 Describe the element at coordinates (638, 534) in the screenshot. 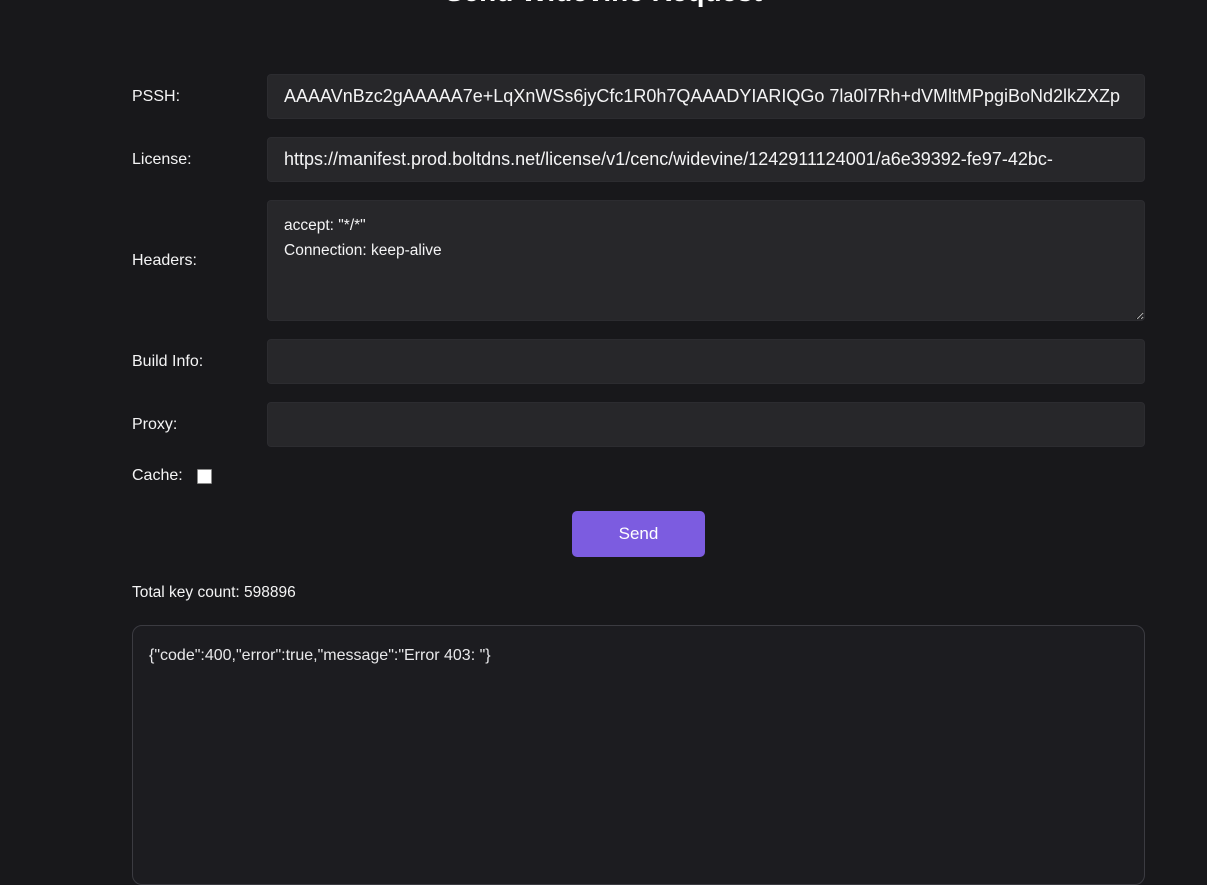

I see `send-button: Send` at that location.